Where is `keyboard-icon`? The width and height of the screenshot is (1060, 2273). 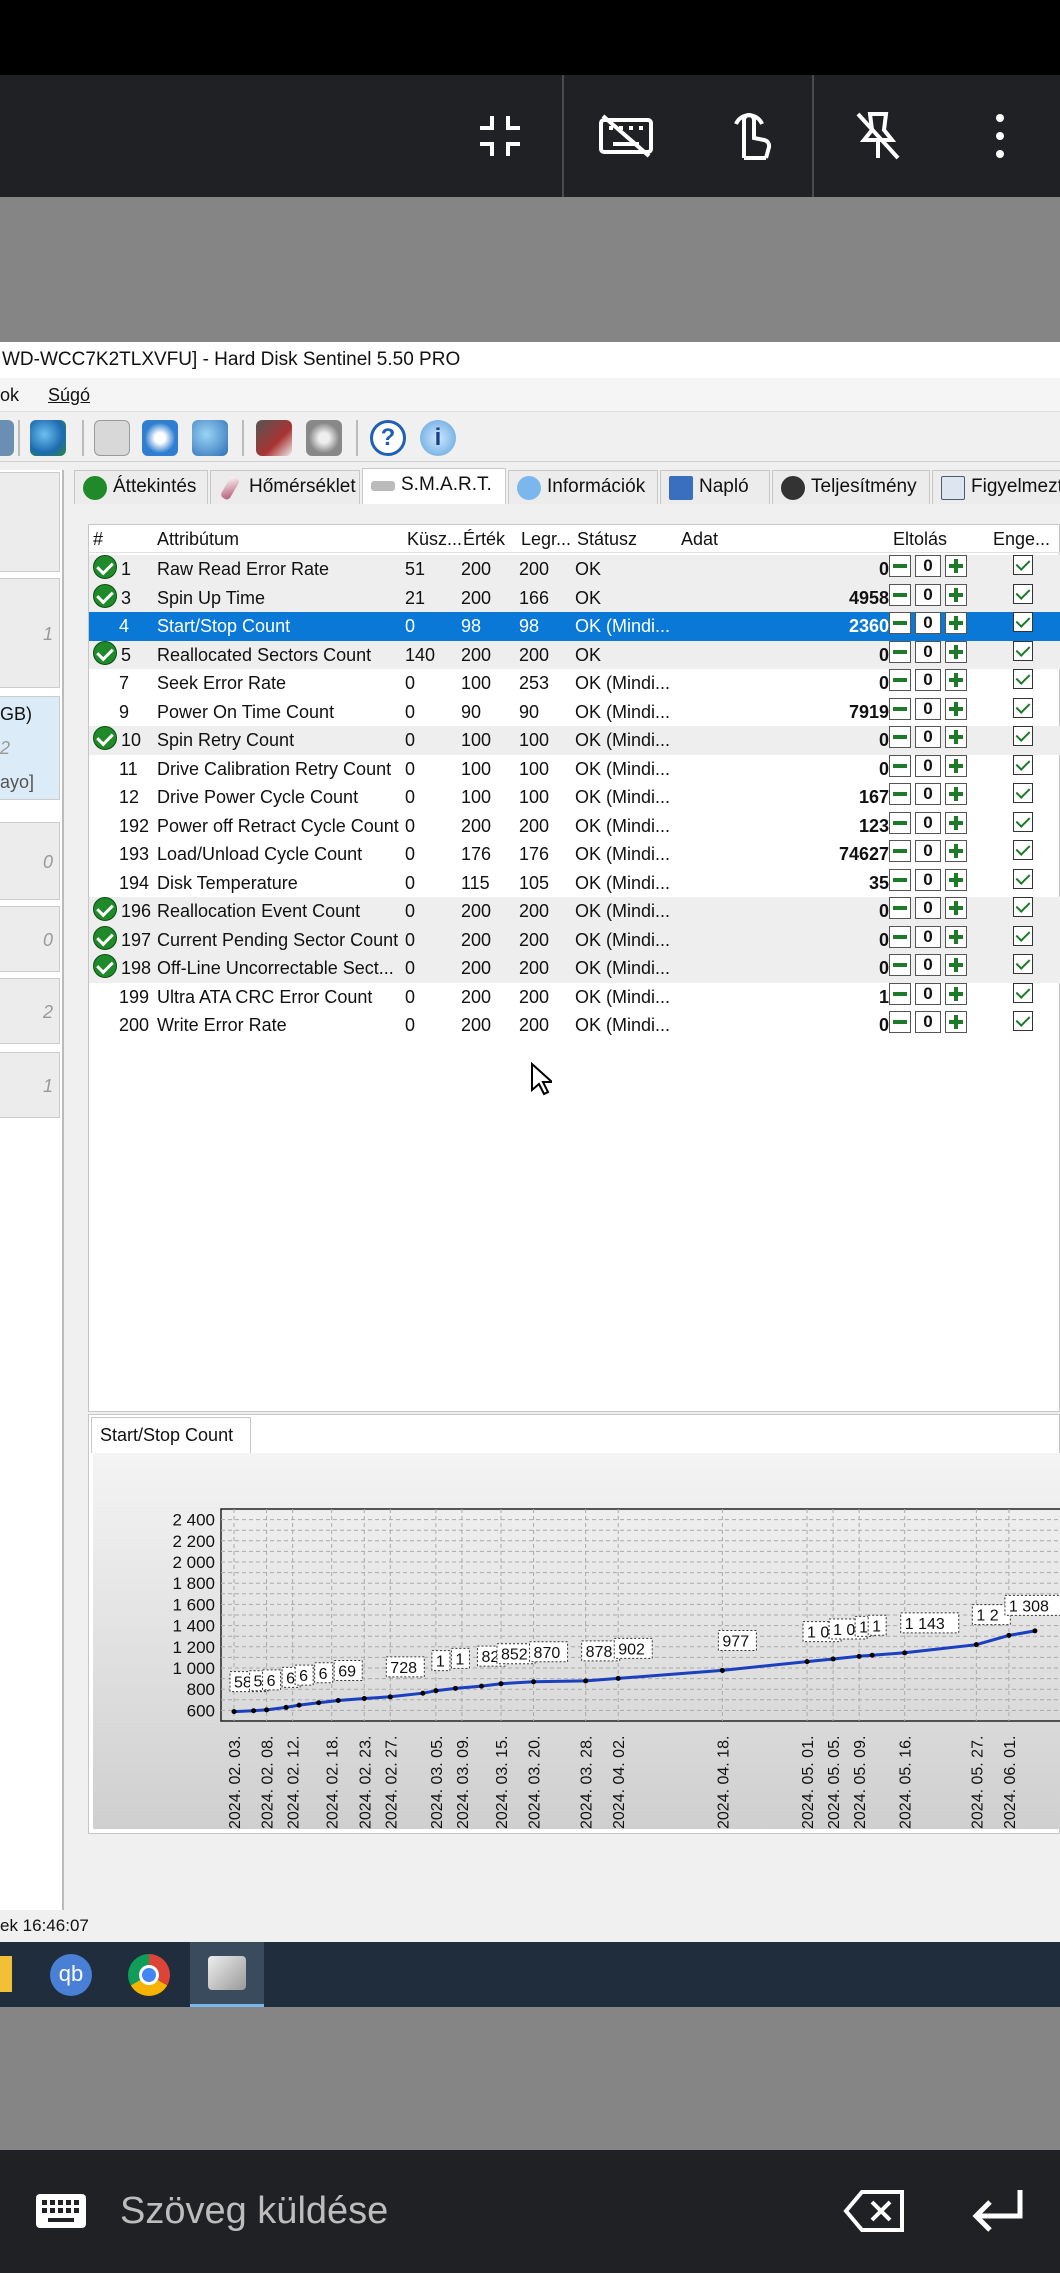
keyboard-icon is located at coordinates (61, 2211).